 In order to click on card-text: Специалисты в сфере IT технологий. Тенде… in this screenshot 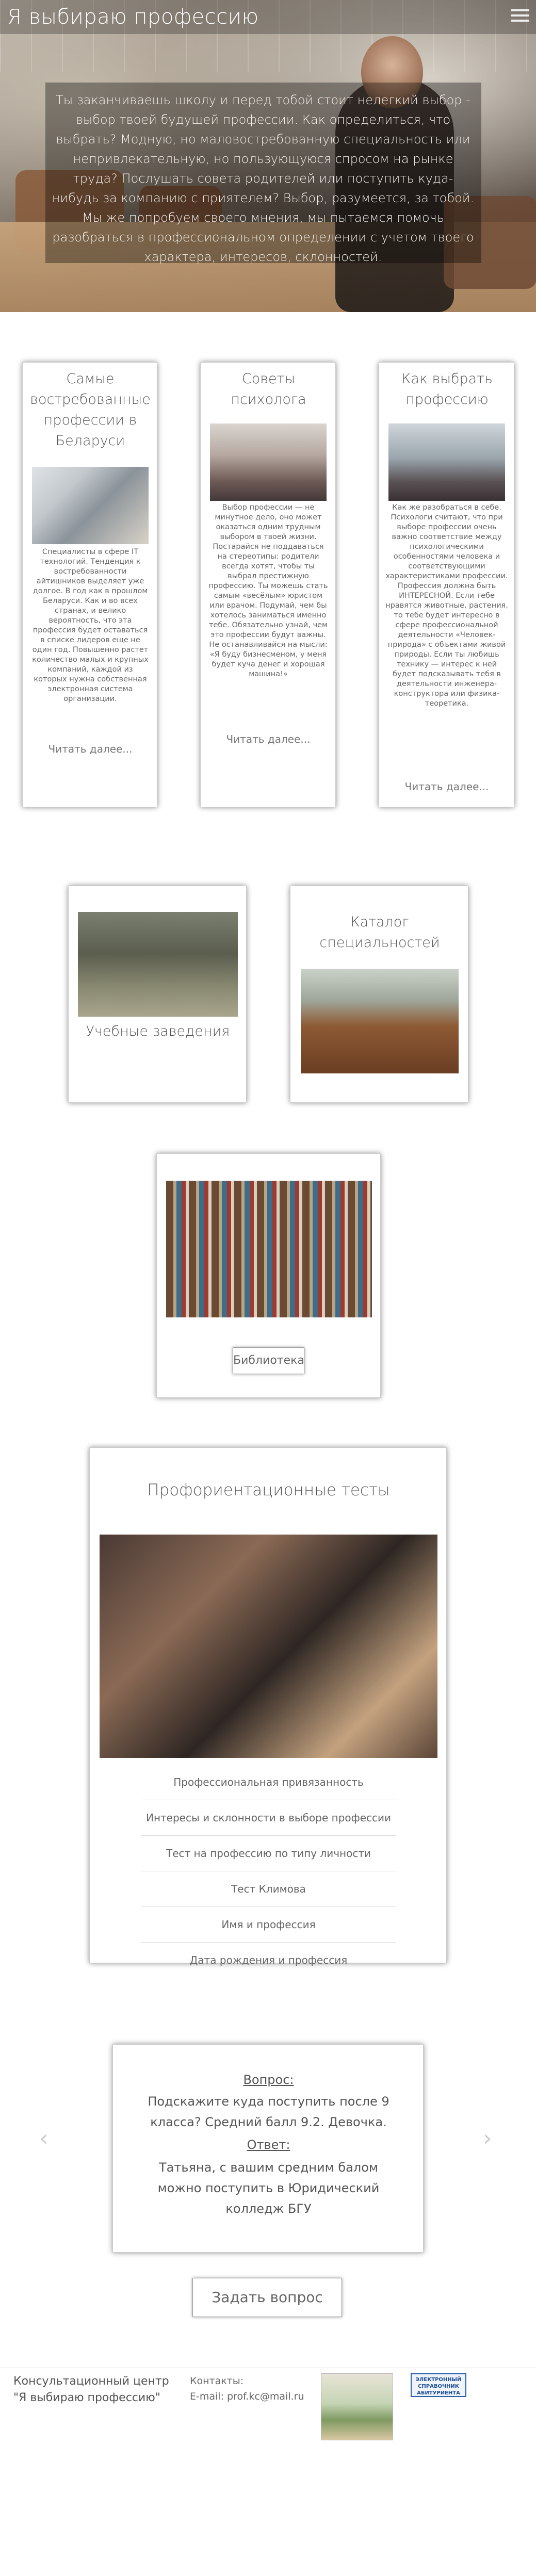, I will do `click(90, 625)`.